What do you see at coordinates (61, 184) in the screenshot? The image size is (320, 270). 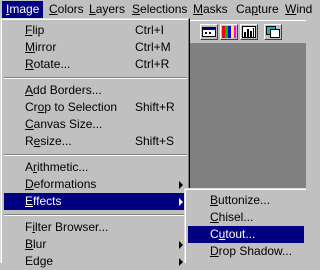 I see `deformations-label: Deformations` at bounding box center [61, 184].